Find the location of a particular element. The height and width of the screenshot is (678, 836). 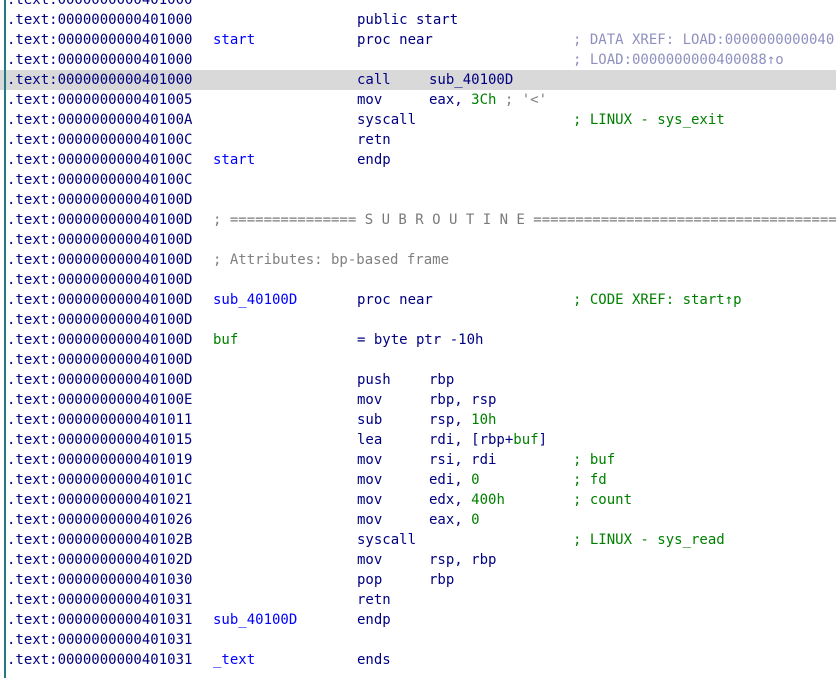

line-address: .text:0000000000401005 is located at coordinates (99, 100).